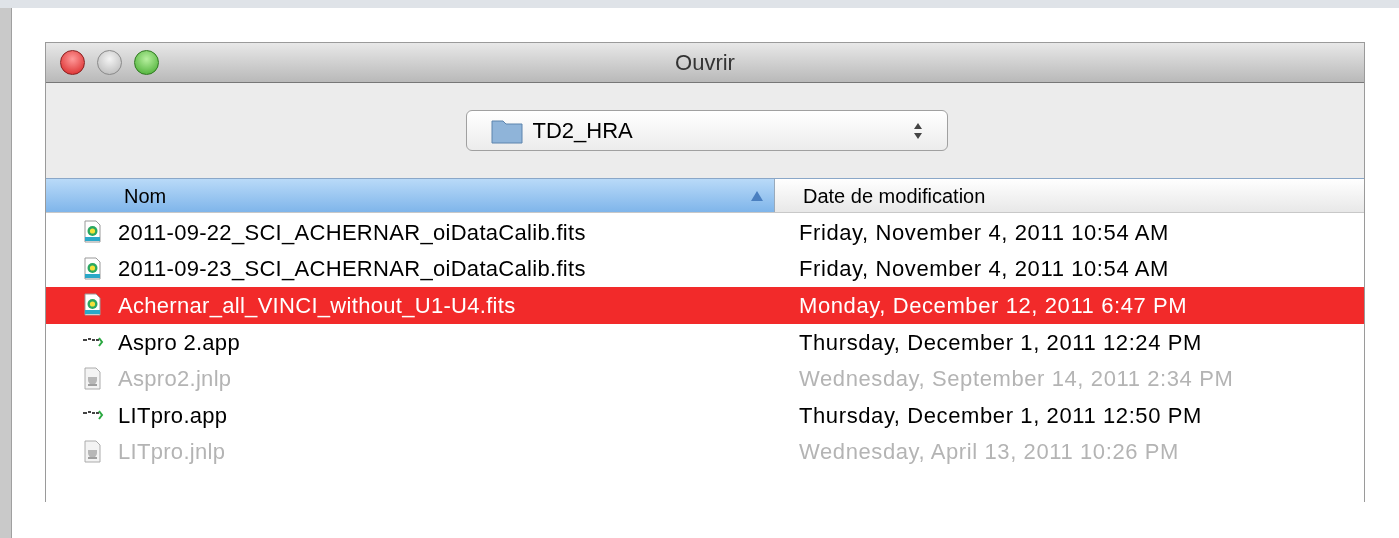  I want to click on window-title: Ouvrir, so click(705, 63).